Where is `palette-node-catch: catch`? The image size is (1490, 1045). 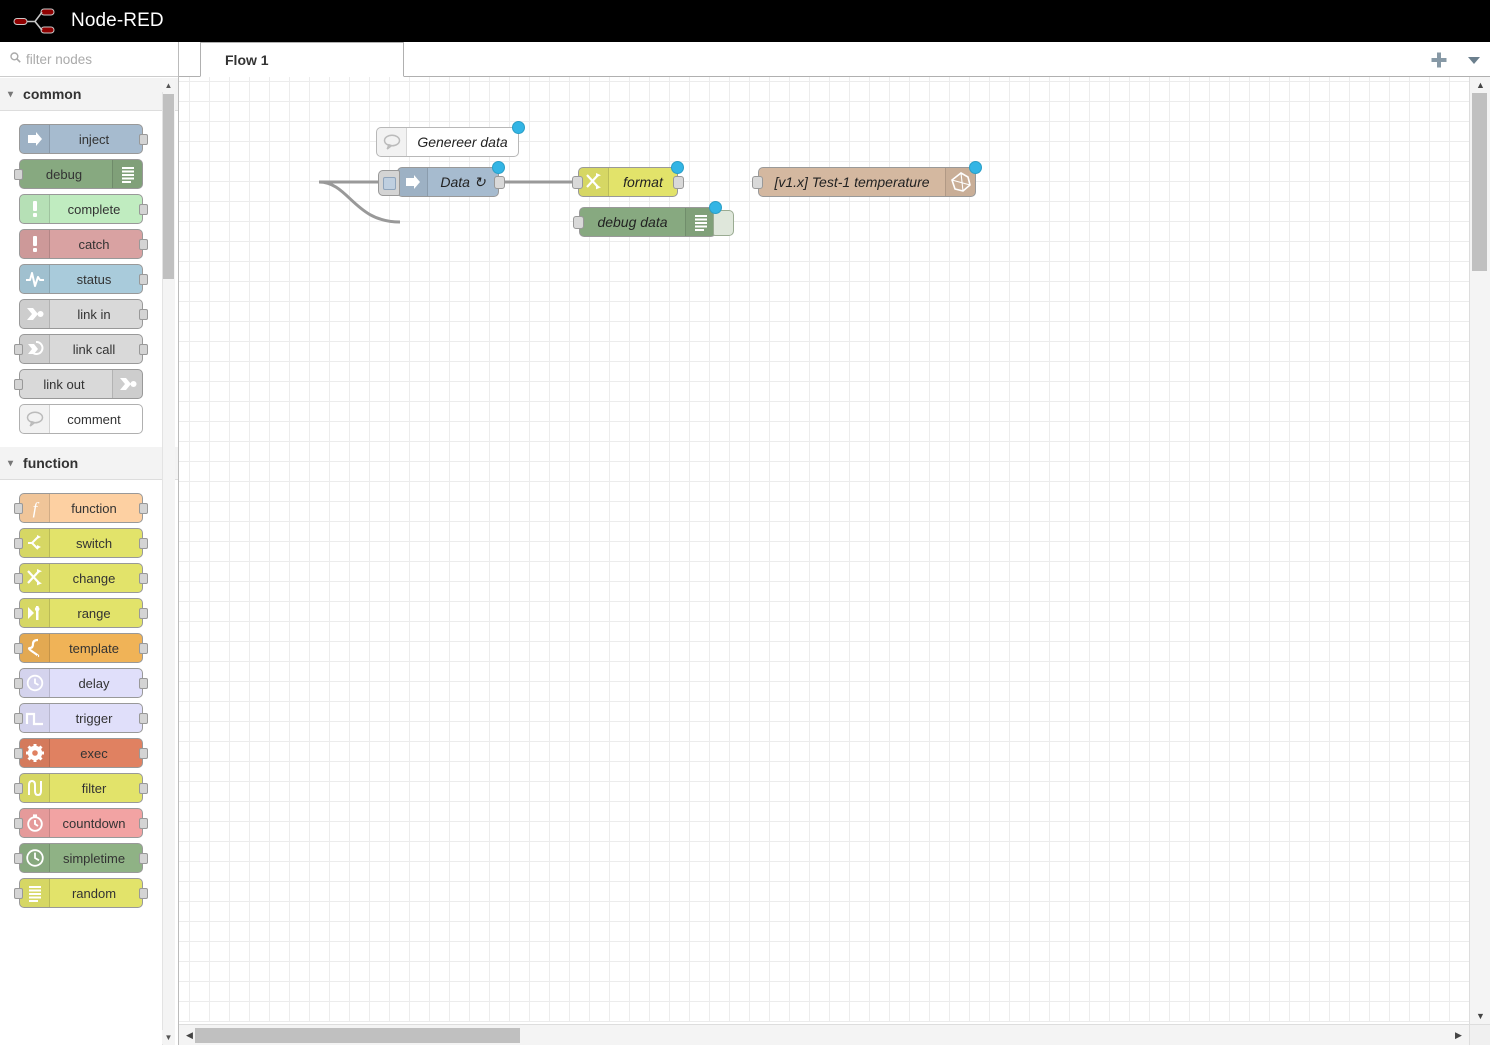
palette-node-catch: catch is located at coordinates (83, 244).